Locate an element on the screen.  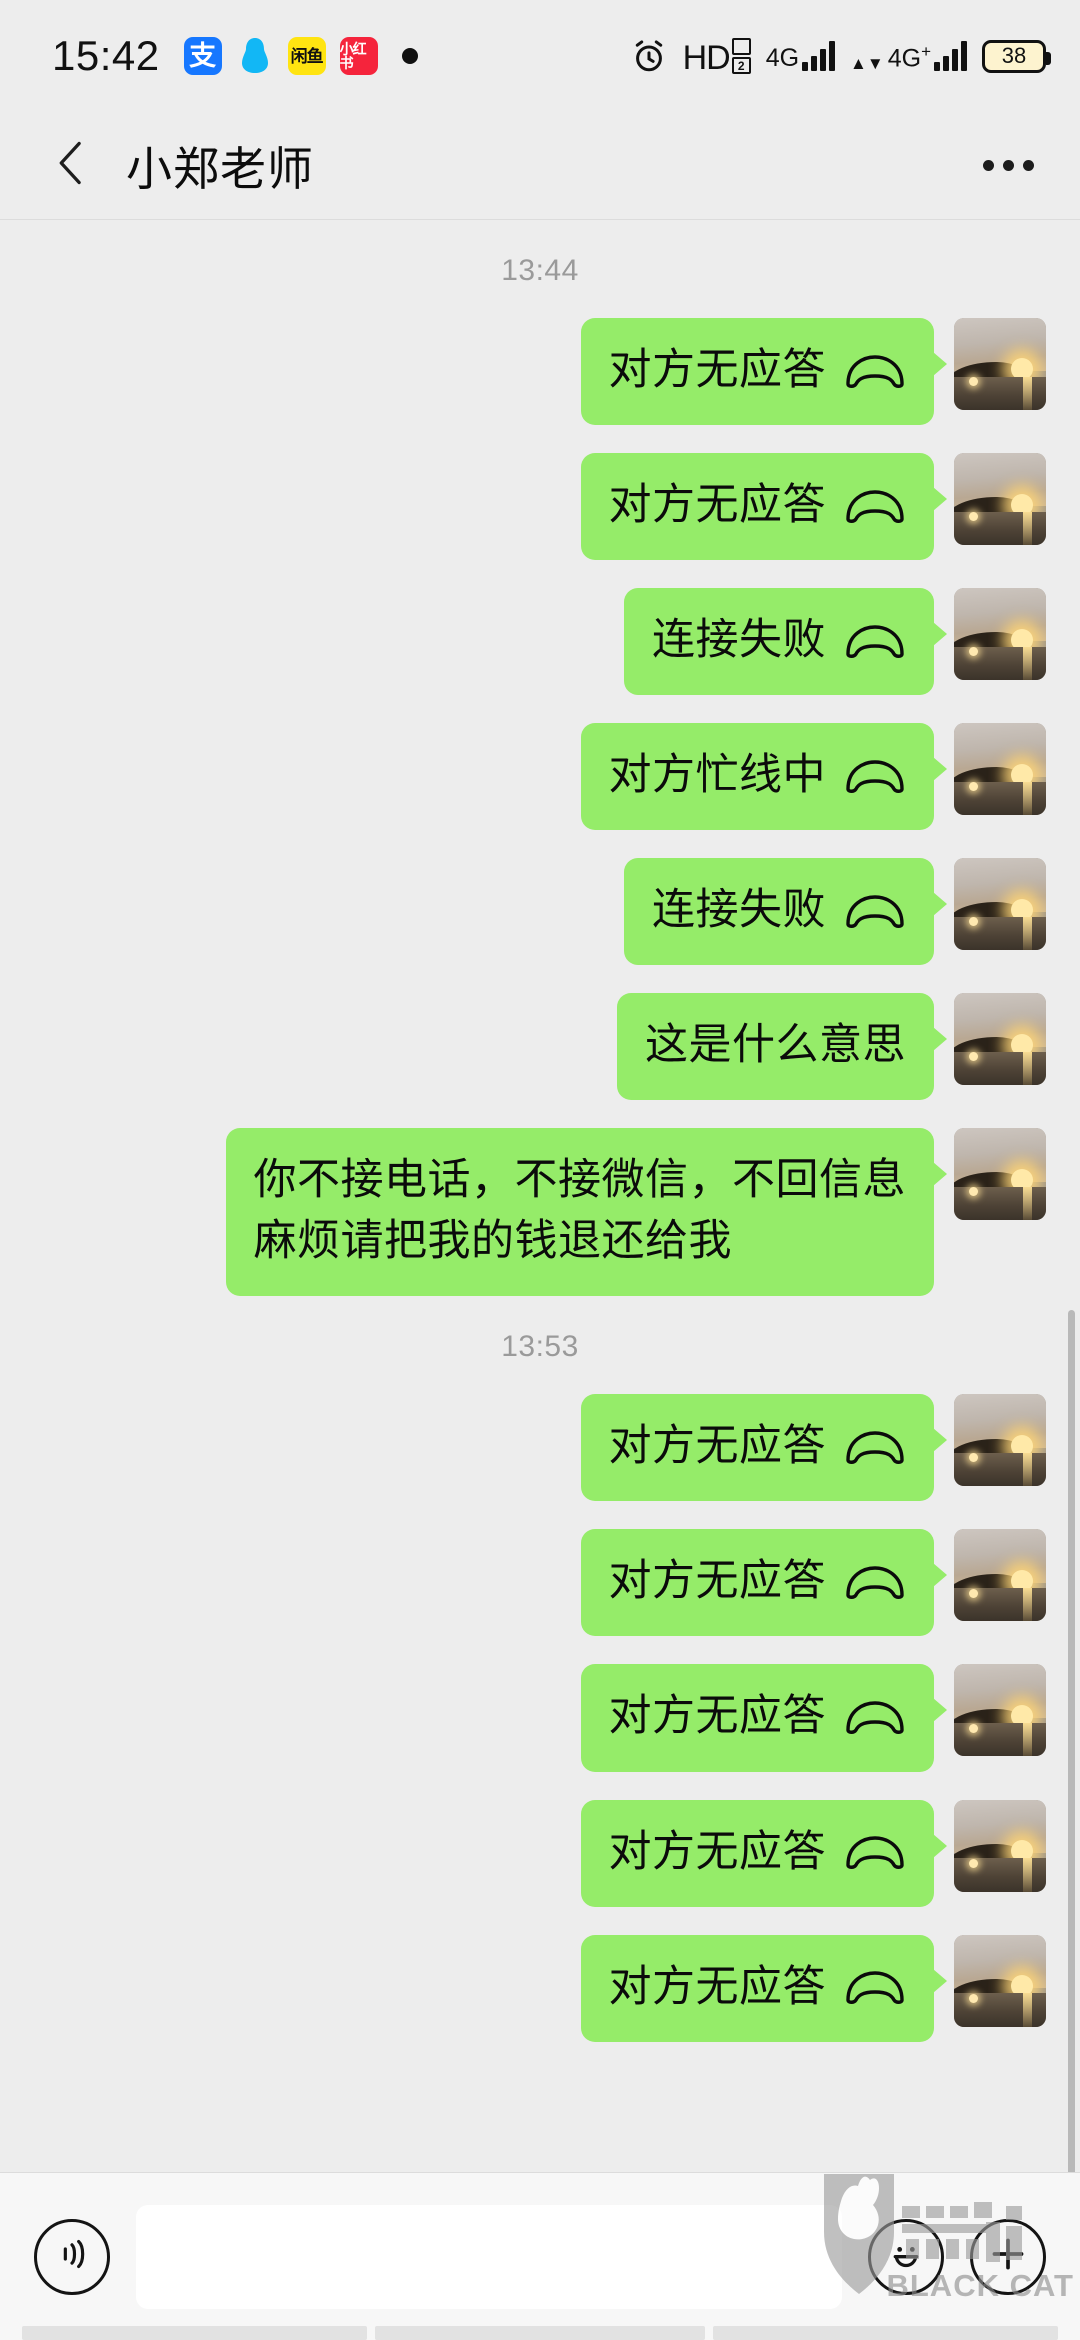
emoji-button is located at coordinates (906, 2256).